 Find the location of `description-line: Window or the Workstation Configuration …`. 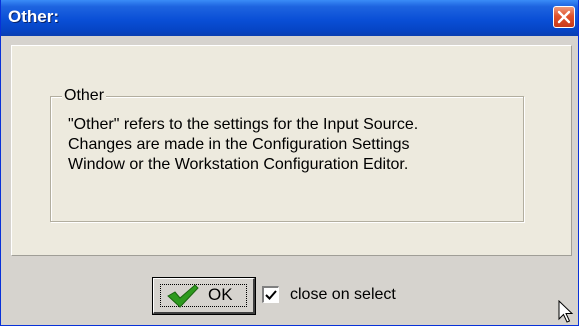

description-line: Window or the Workstation Configuration … is located at coordinates (238, 164).